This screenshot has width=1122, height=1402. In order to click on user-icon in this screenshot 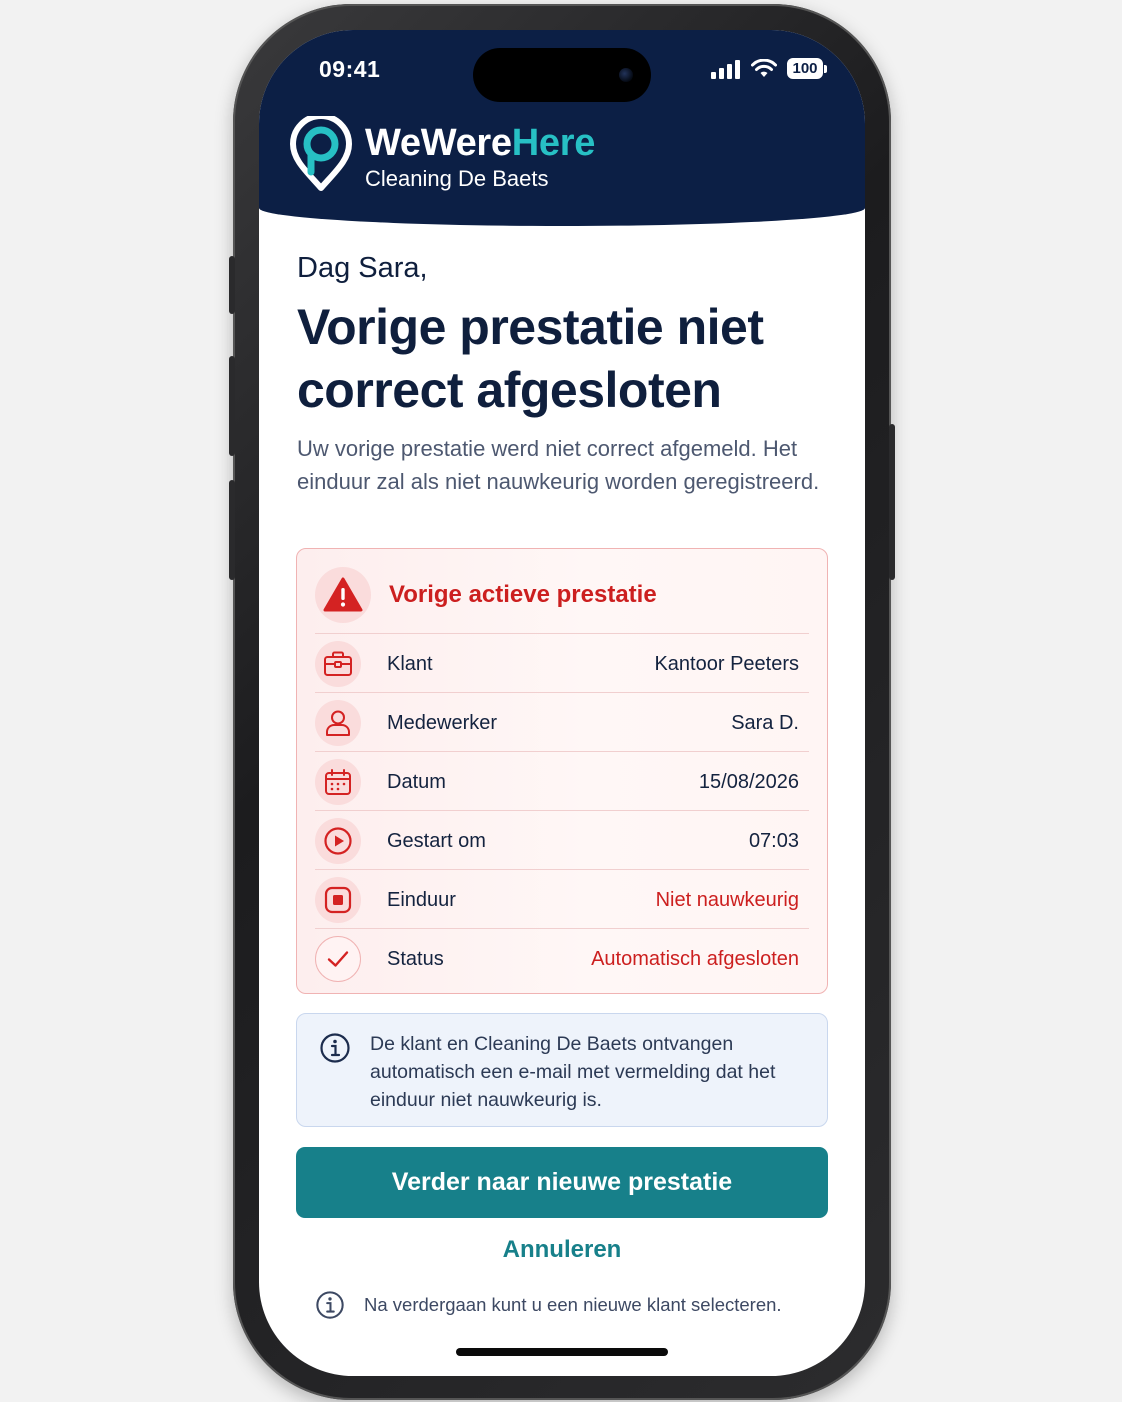, I will do `click(338, 723)`.